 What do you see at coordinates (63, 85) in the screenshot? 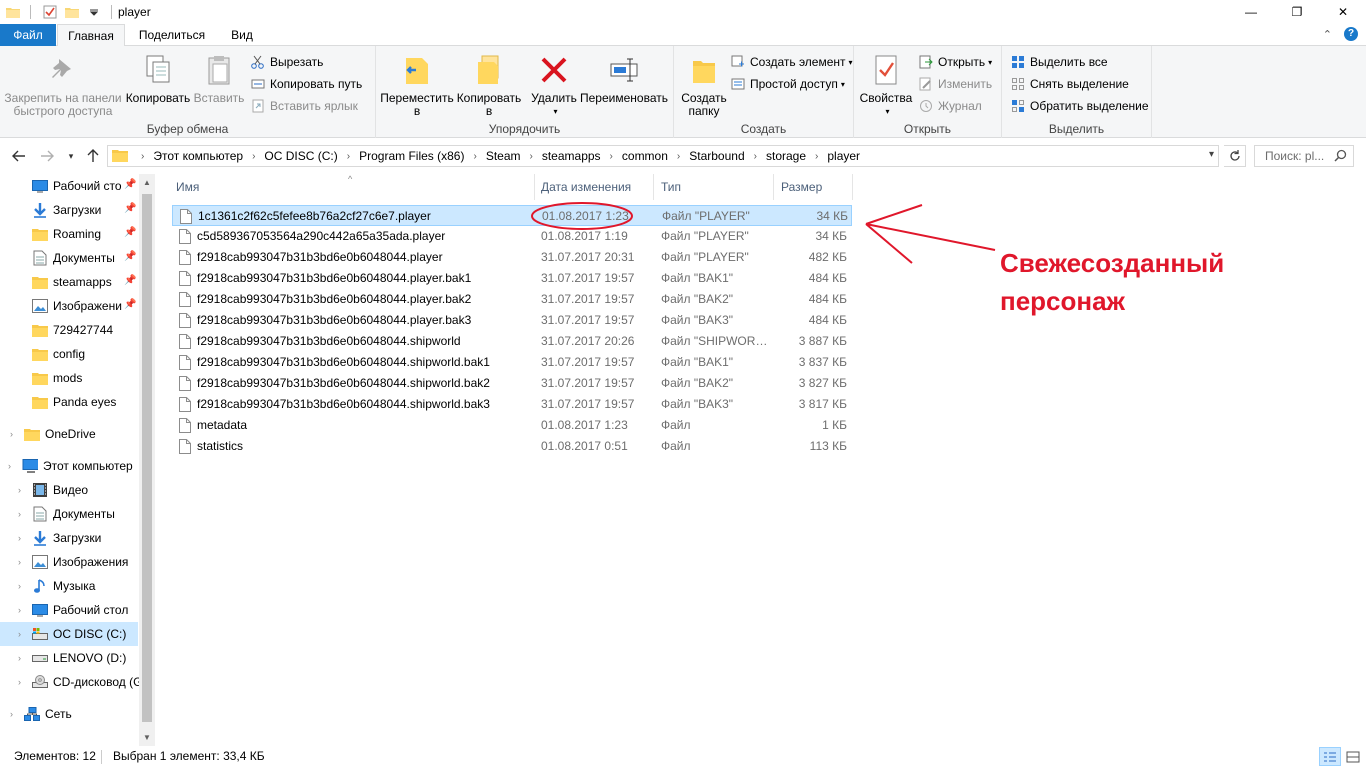
I see `pin-quick-access-button: Закрепить на панели быстрого доступа` at bounding box center [63, 85].